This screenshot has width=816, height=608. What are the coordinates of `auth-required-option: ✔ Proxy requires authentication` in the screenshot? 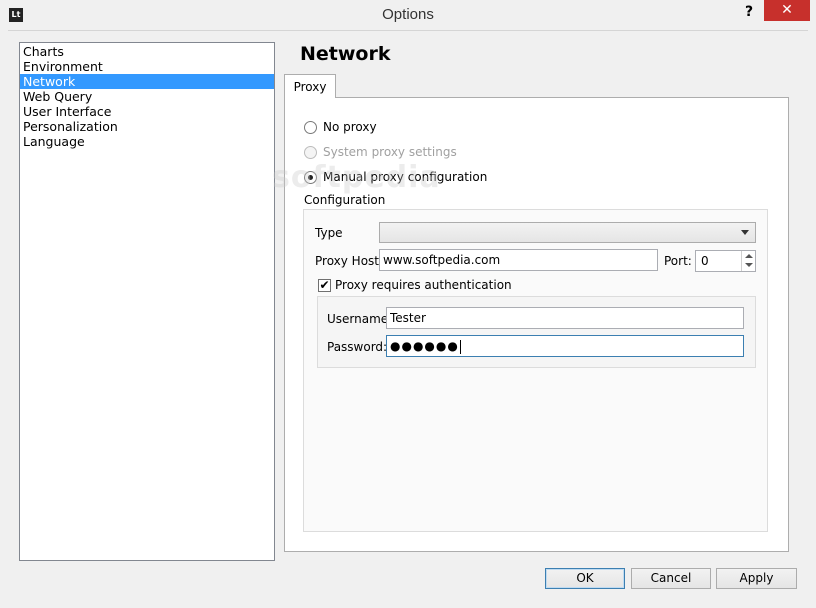 It's located at (415, 285).